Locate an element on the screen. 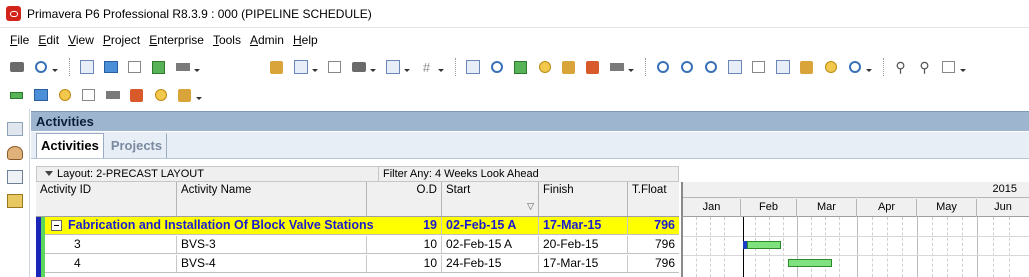 Image resolution: width=1029 pixels, height=277 pixels. main-toolbar: # ⚲ ⚲ is located at coordinates (514, 67).